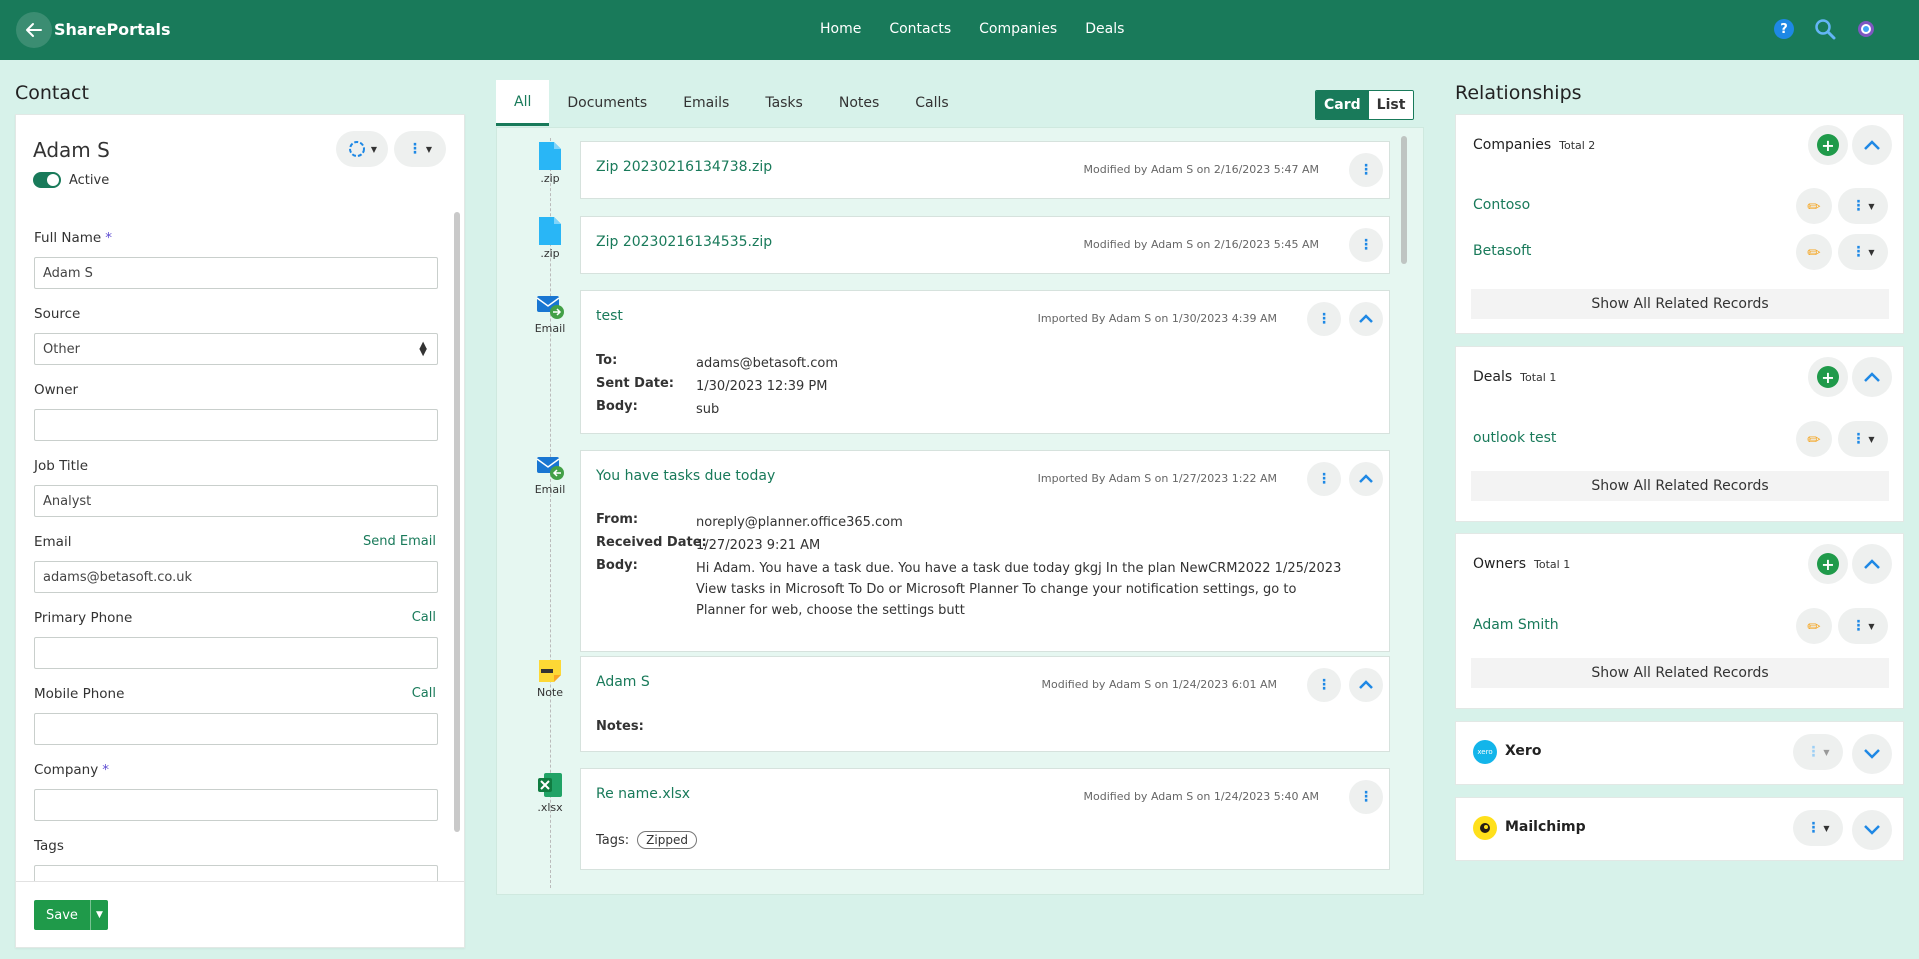 The width and height of the screenshot is (1919, 959). Describe the element at coordinates (1872, 830) in the screenshot. I see `expand-mailchimp-button` at that location.